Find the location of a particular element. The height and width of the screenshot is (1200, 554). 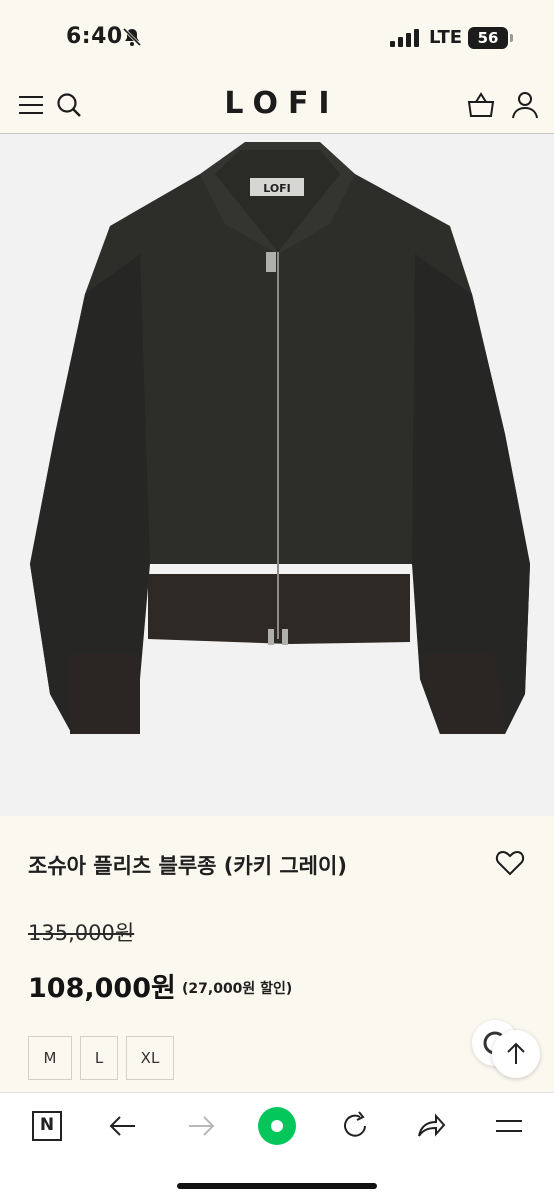

size-option-l: L is located at coordinates (99, 1058).